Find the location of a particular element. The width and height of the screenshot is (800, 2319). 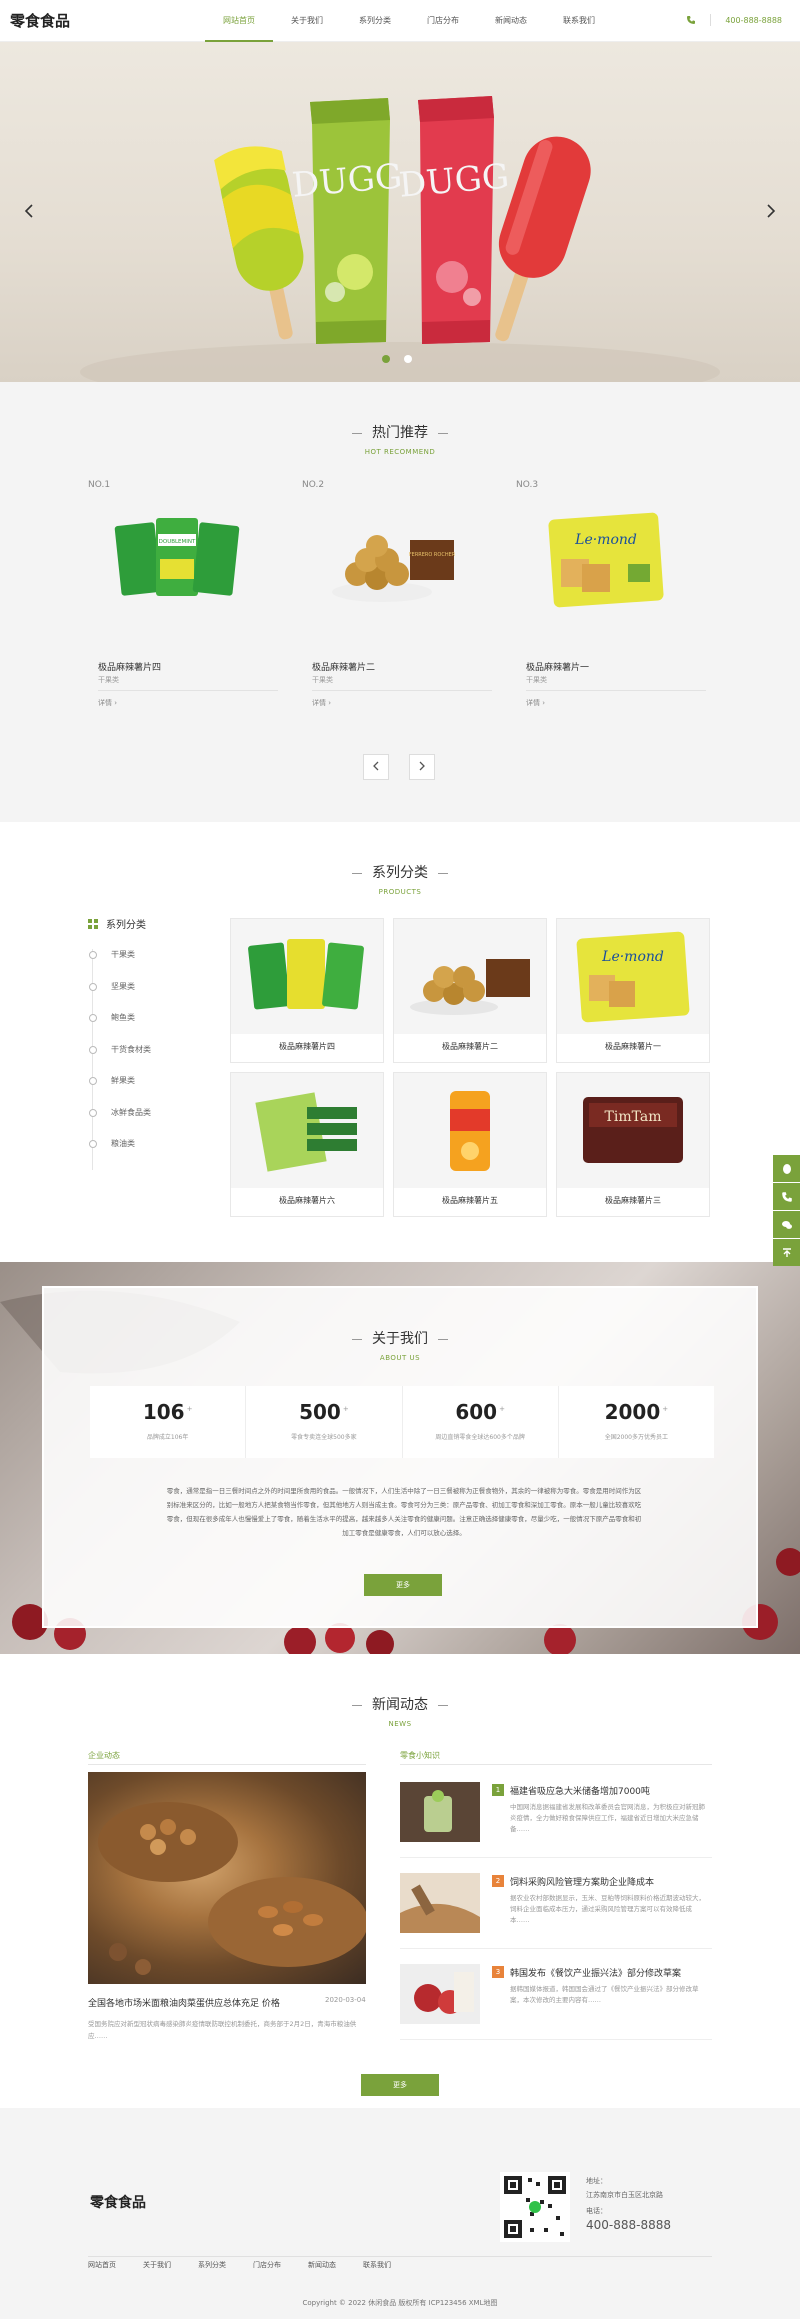

product-name: 极品麻辣薯片四 is located at coordinates (307, 1046).